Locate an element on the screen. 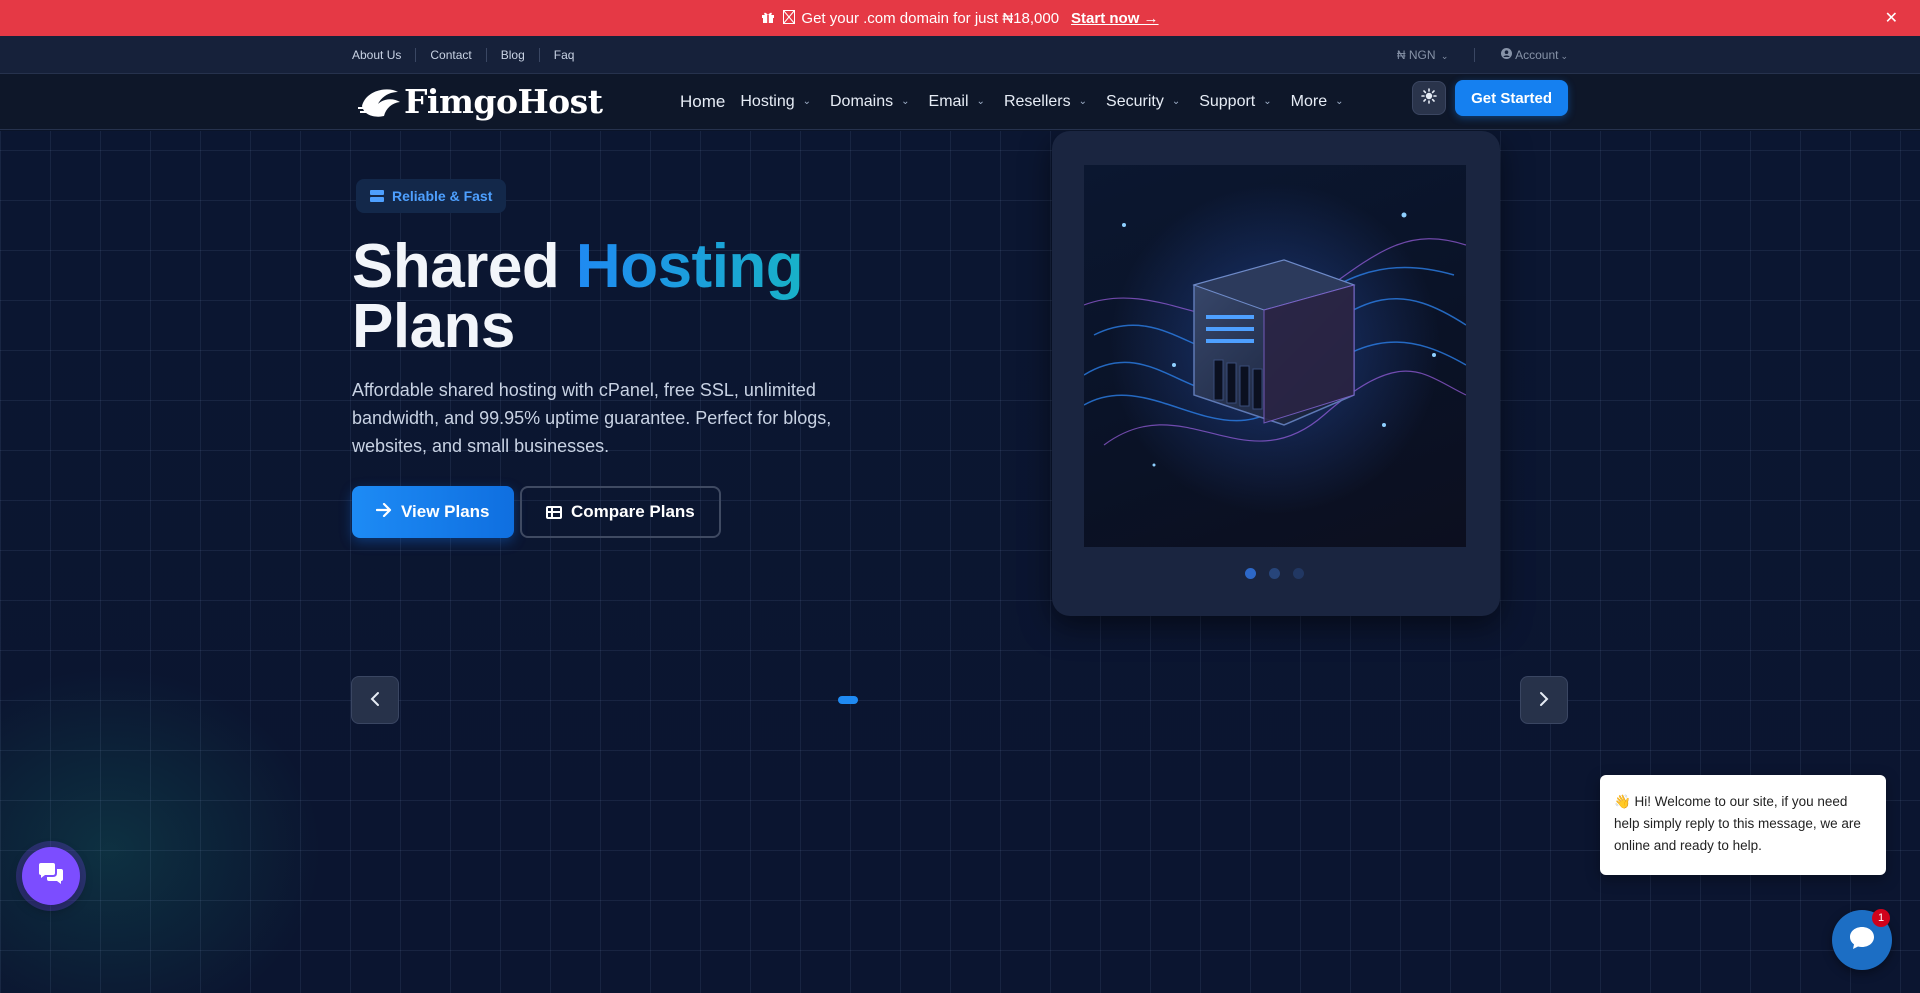 This screenshot has width=1920, height=993. title-accent: Hosting is located at coordinates (689, 266).